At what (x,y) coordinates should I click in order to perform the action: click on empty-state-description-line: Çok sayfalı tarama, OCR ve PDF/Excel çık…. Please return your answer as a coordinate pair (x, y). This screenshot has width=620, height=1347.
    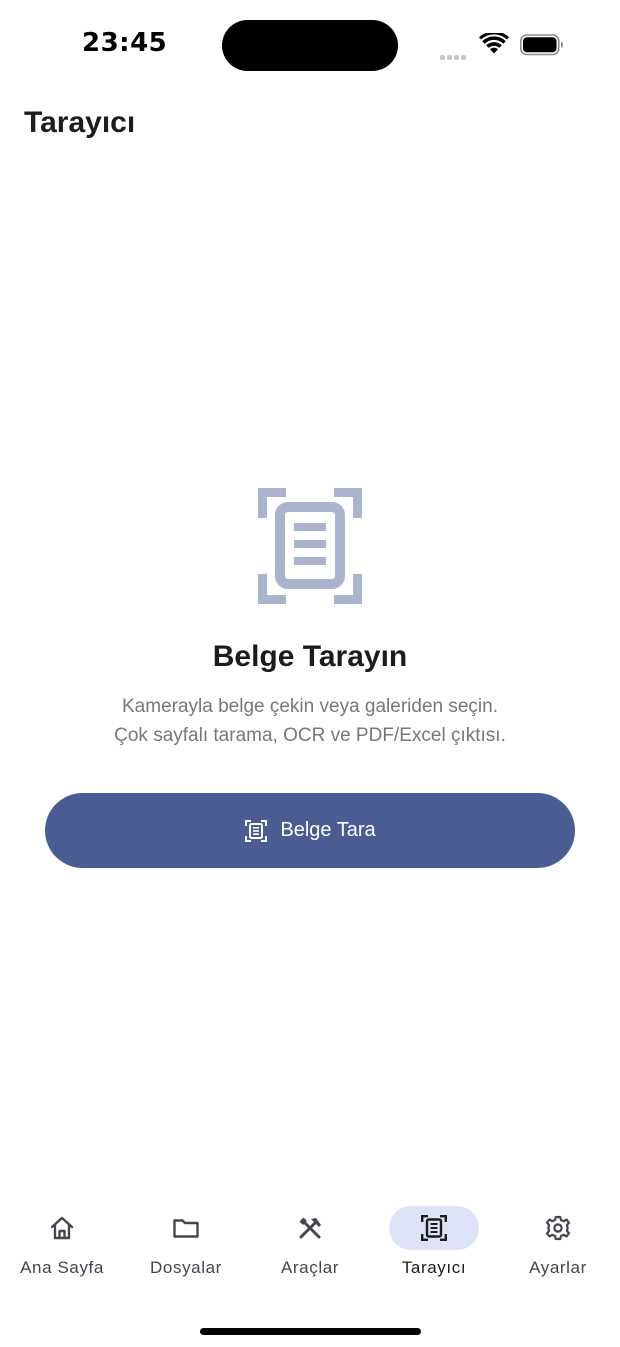
    Looking at the image, I should click on (310, 735).